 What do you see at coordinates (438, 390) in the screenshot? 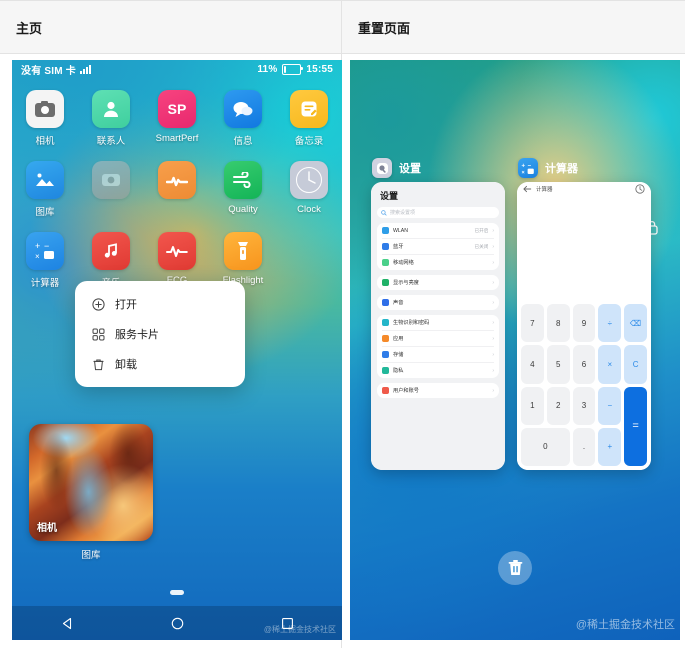
I see `settings-row-accounts: 用户和账号 ›` at bounding box center [438, 390].